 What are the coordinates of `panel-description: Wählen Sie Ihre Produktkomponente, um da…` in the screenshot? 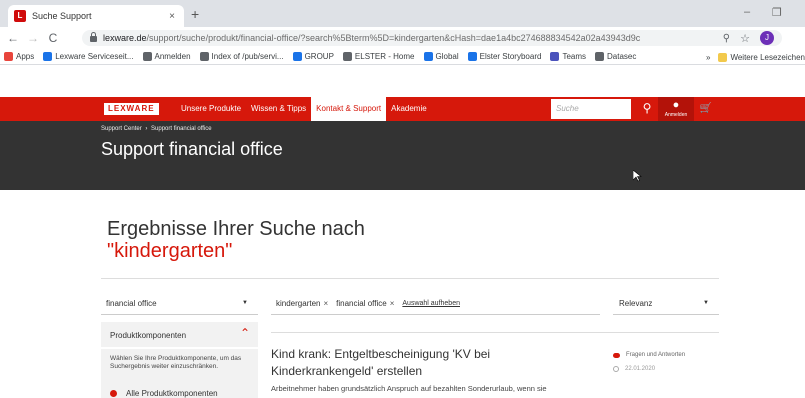 It's located at (176, 362).